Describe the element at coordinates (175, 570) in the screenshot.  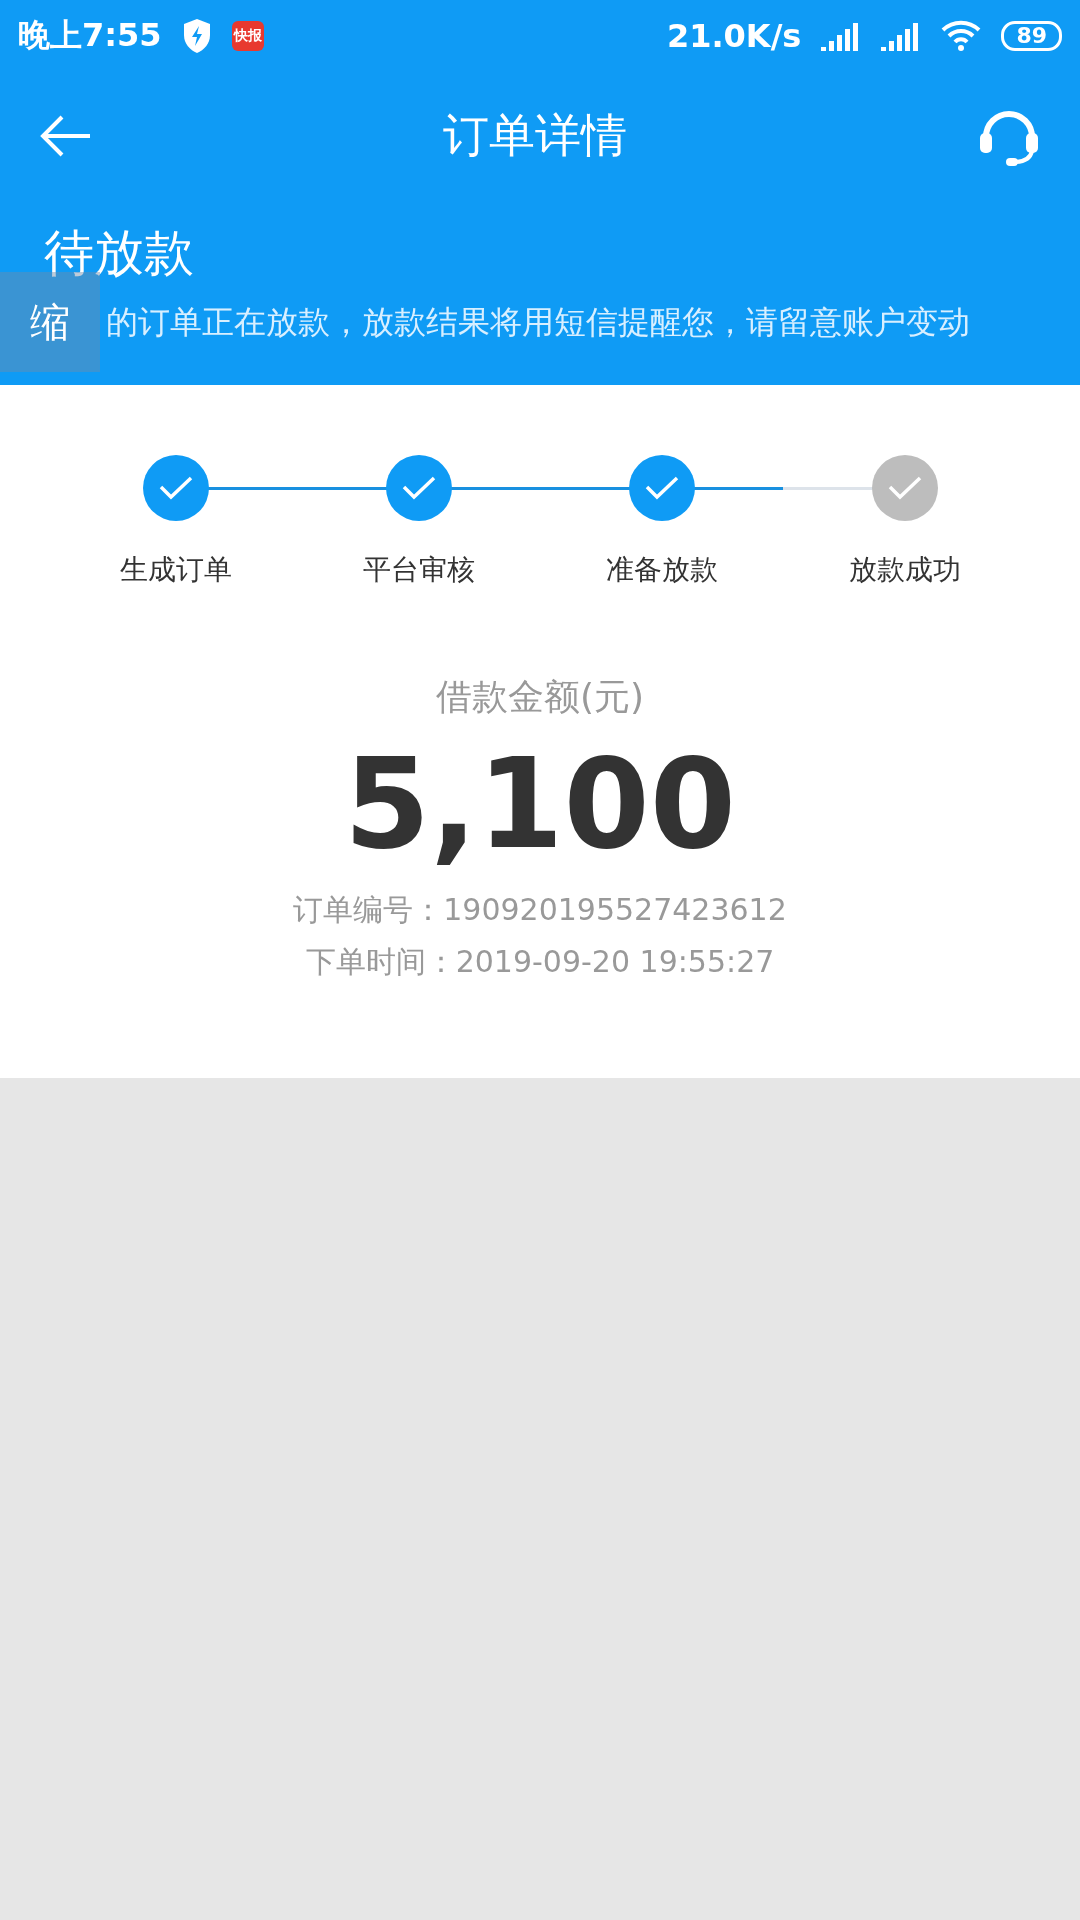
I see `step-label: 生成订单` at that location.